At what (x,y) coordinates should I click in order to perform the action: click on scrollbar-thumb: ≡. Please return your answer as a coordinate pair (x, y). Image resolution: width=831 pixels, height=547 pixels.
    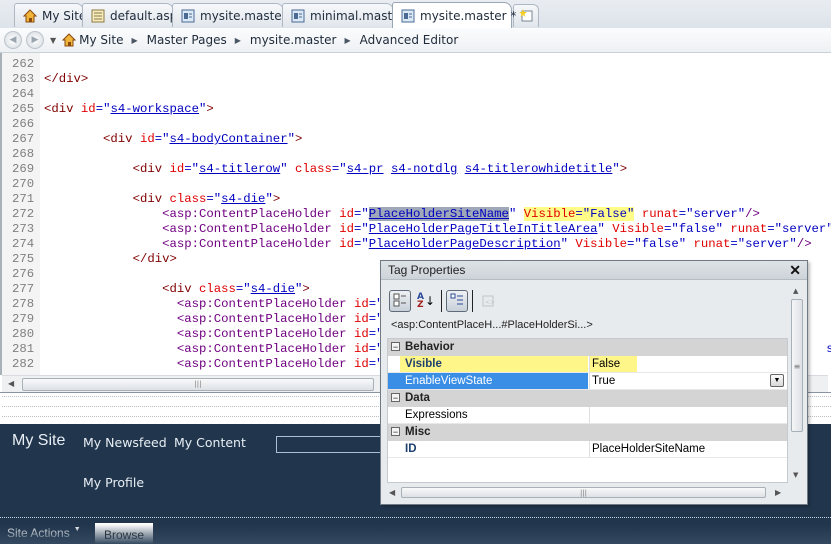
    Looking at the image, I should click on (797, 365).